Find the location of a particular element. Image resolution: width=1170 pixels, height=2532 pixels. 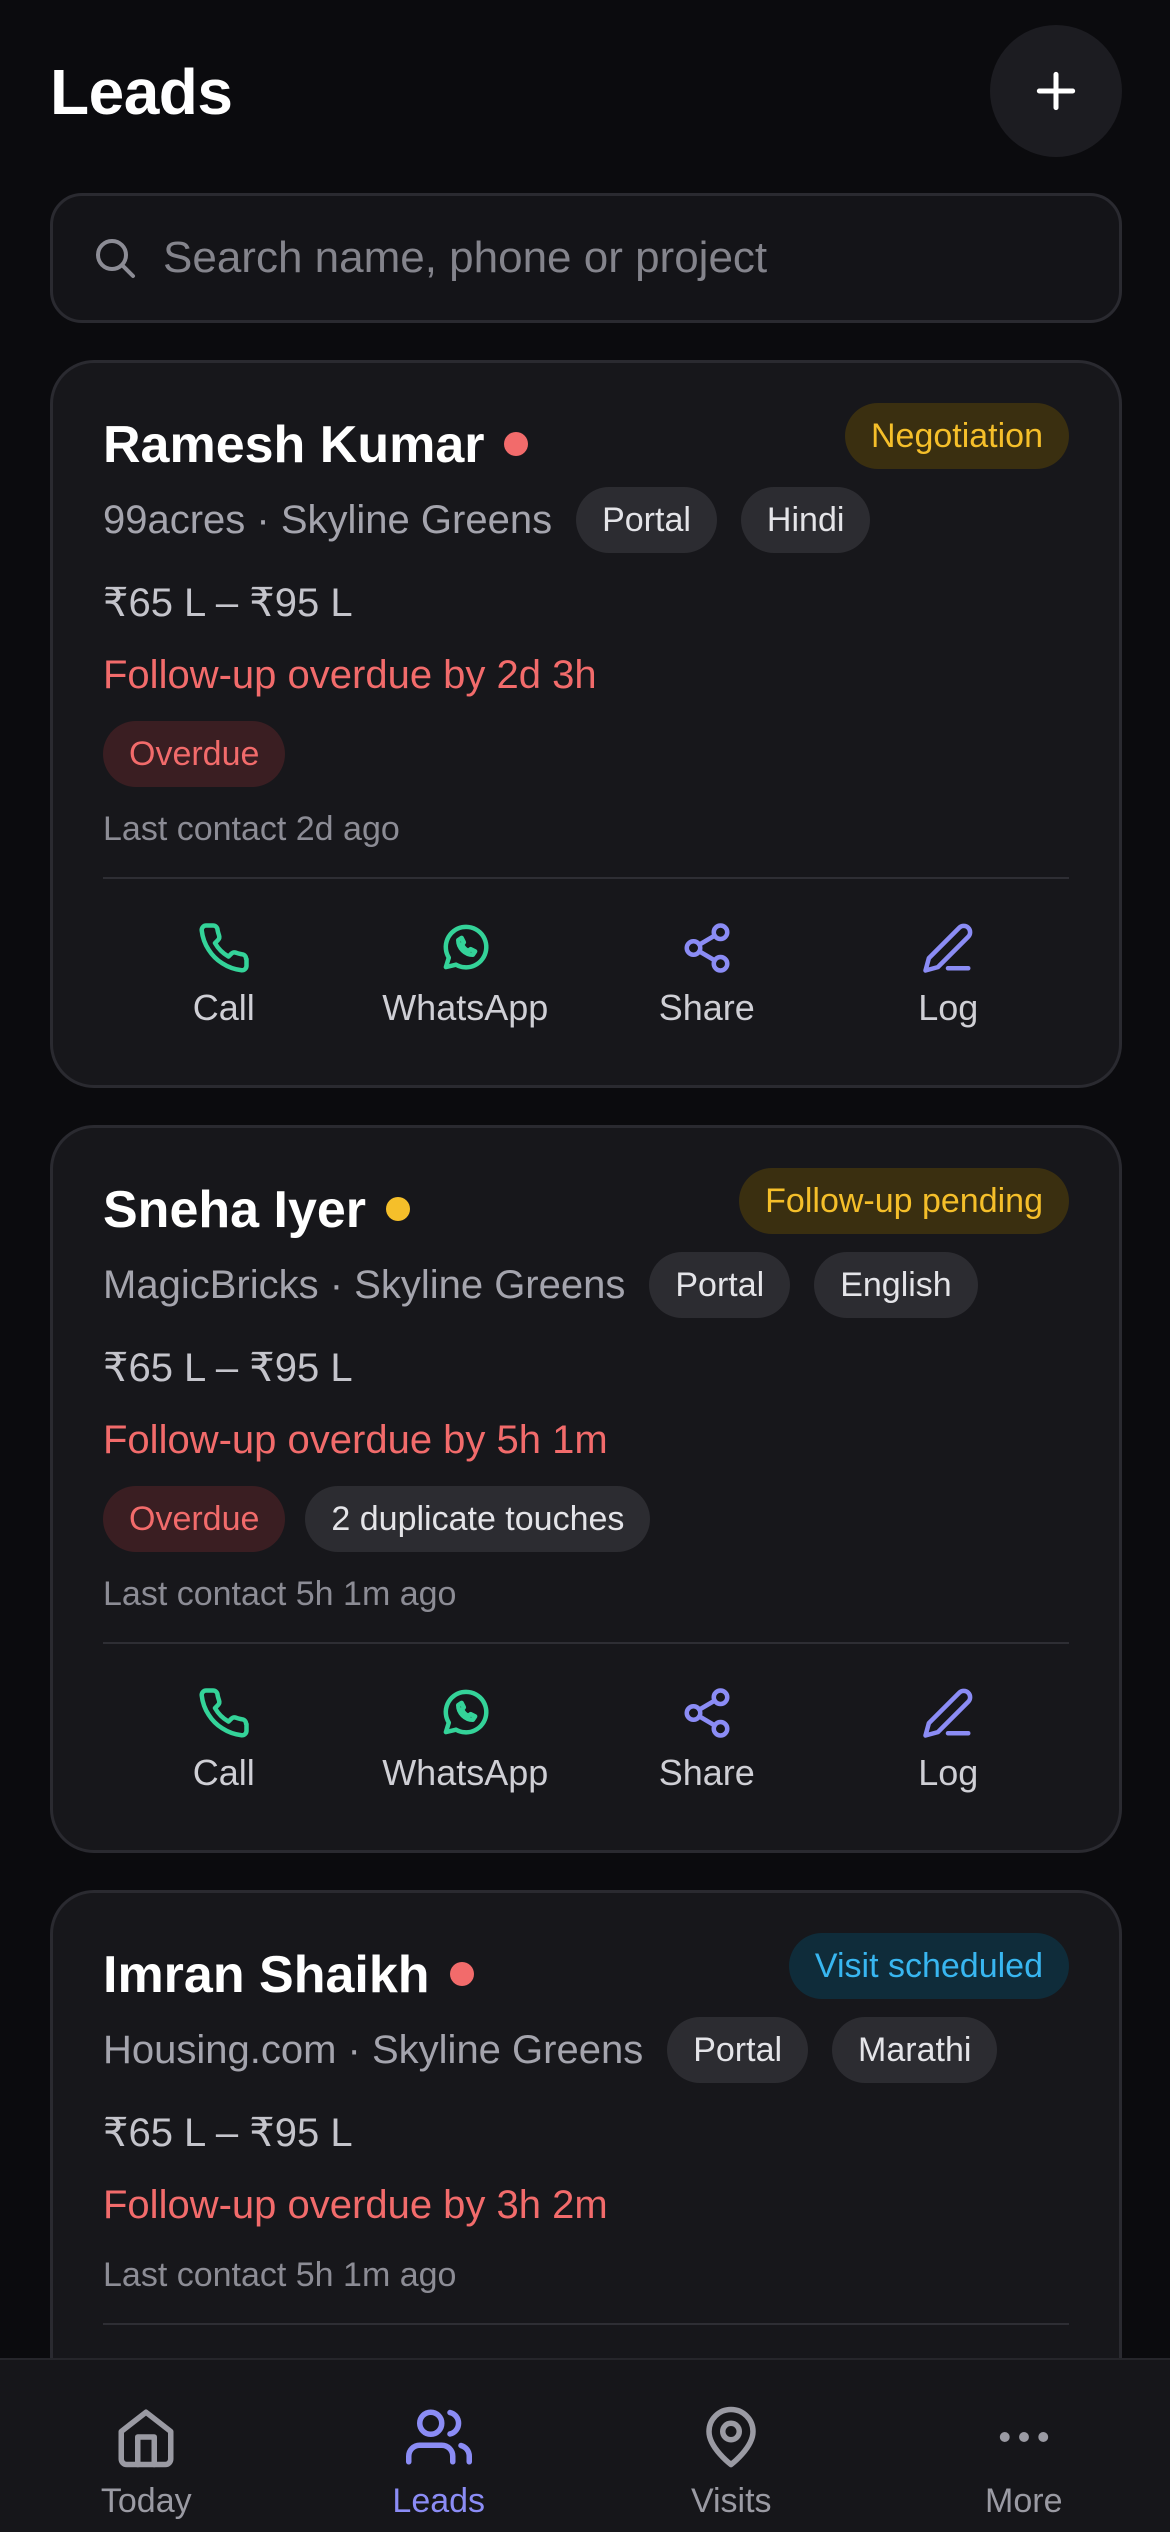

chip-language: English is located at coordinates (896, 1285).